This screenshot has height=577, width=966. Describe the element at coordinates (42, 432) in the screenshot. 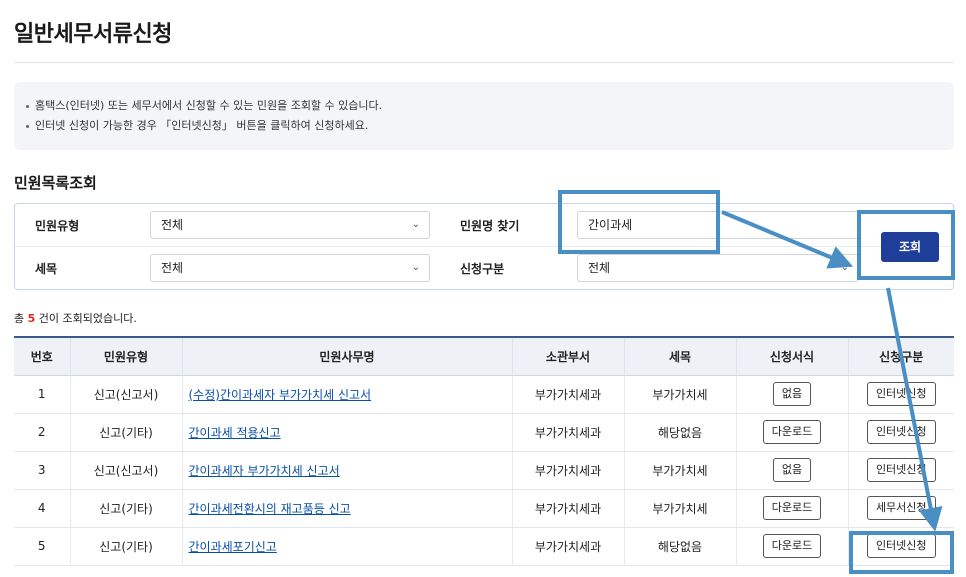

I see `cell-no: 2` at that location.